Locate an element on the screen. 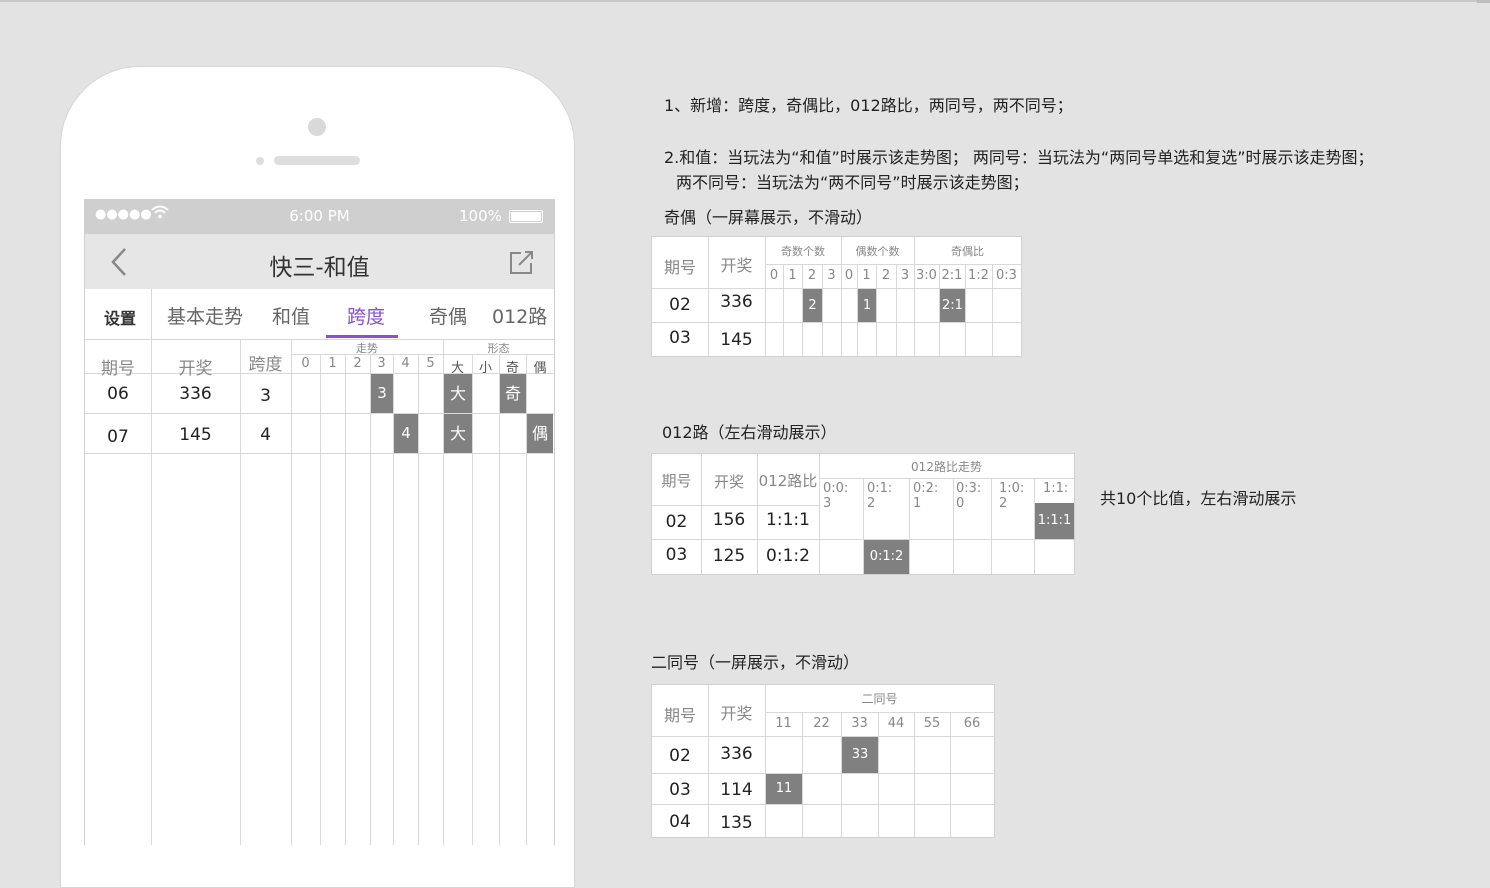 The width and height of the screenshot is (1490, 888). odd-even-title: 奇偶（一屏幕展示，不滑动） is located at coordinates (768, 217).